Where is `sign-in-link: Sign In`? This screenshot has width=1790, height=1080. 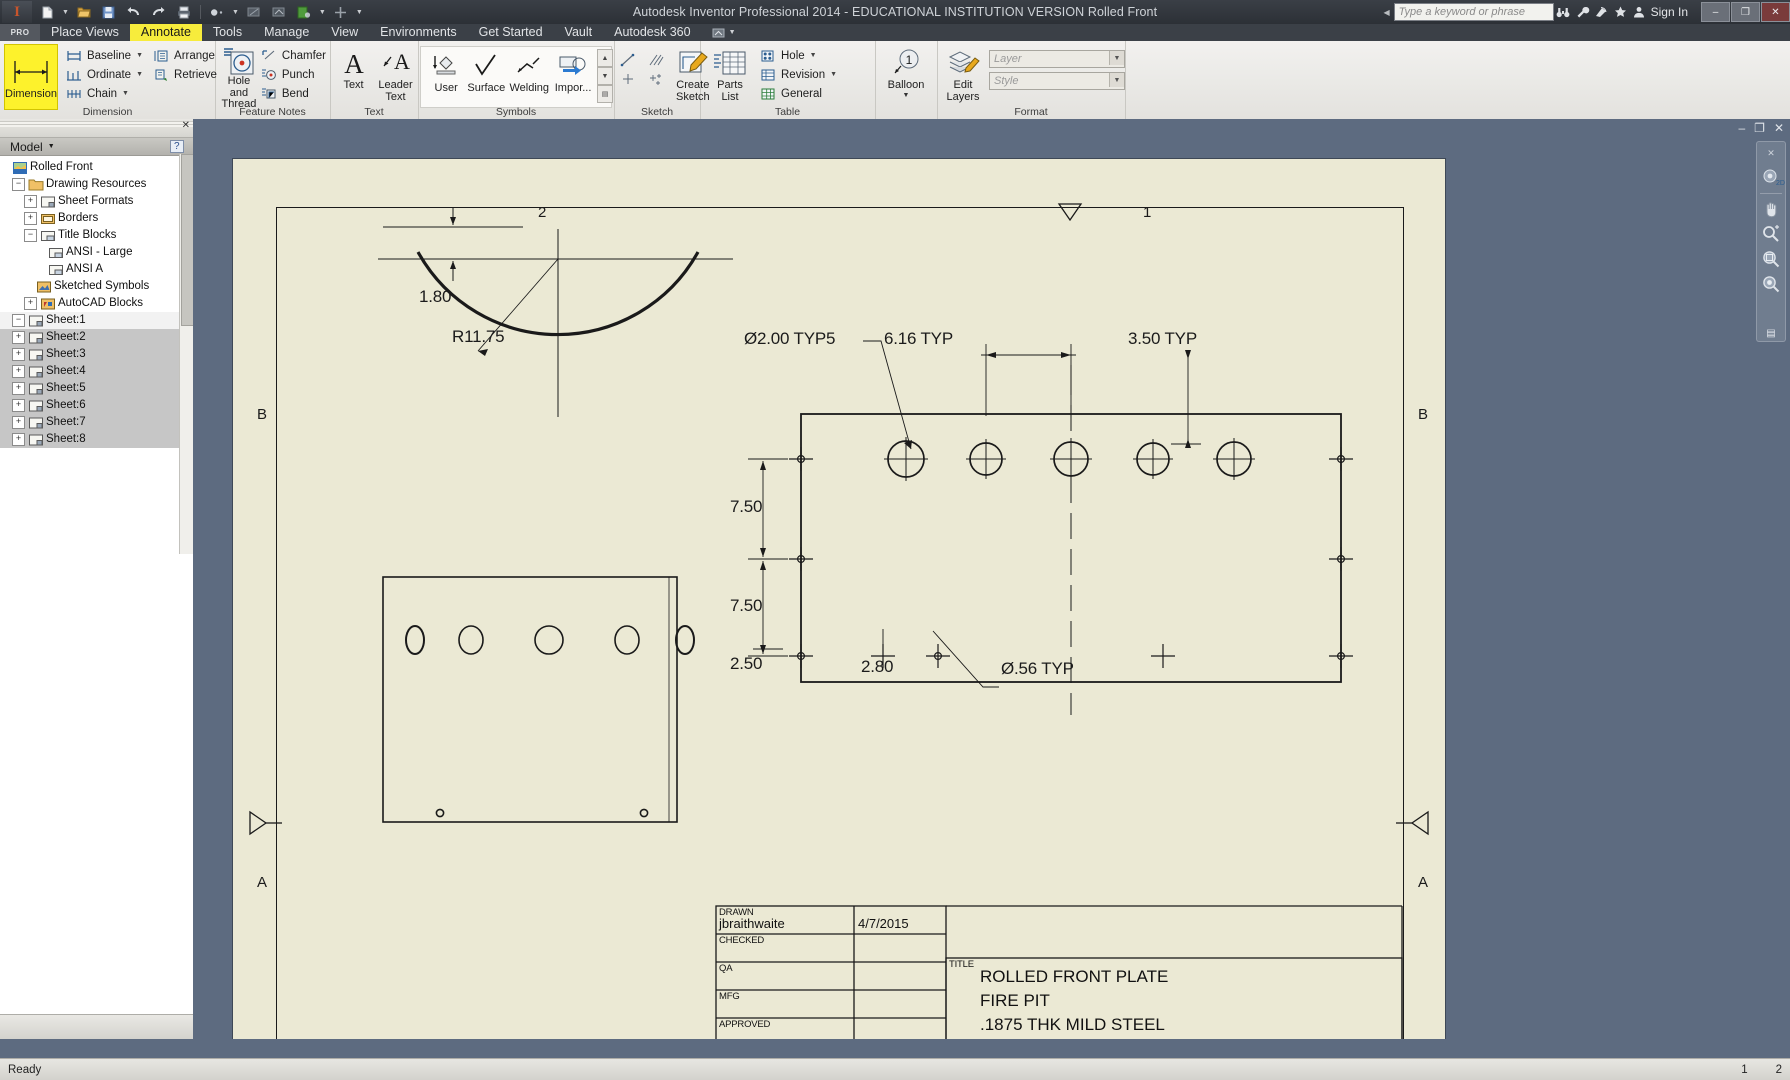 sign-in-link: Sign In is located at coordinates (1669, 12).